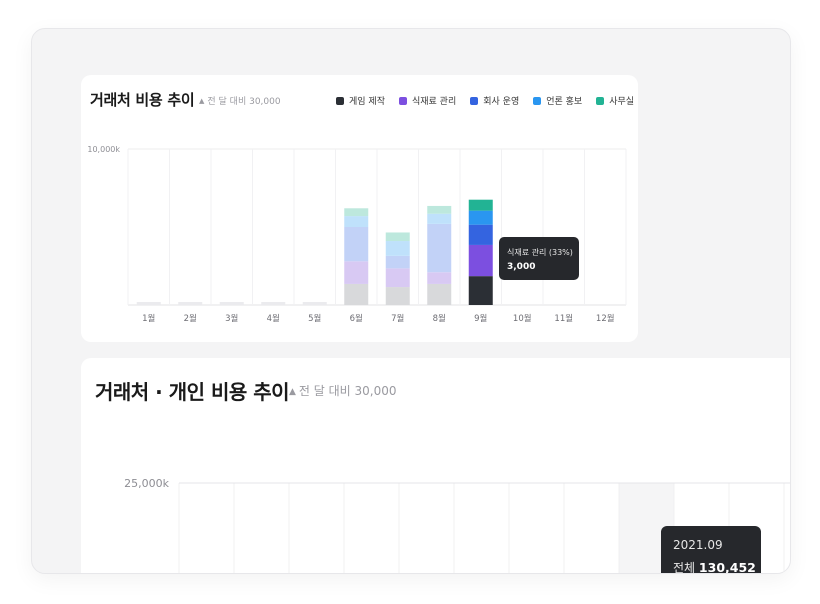 The image size is (820, 604). What do you see at coordinates (190, 318) in the screenshot?
I see `x-tick-label: 2월` at bounding box center [190, 318].